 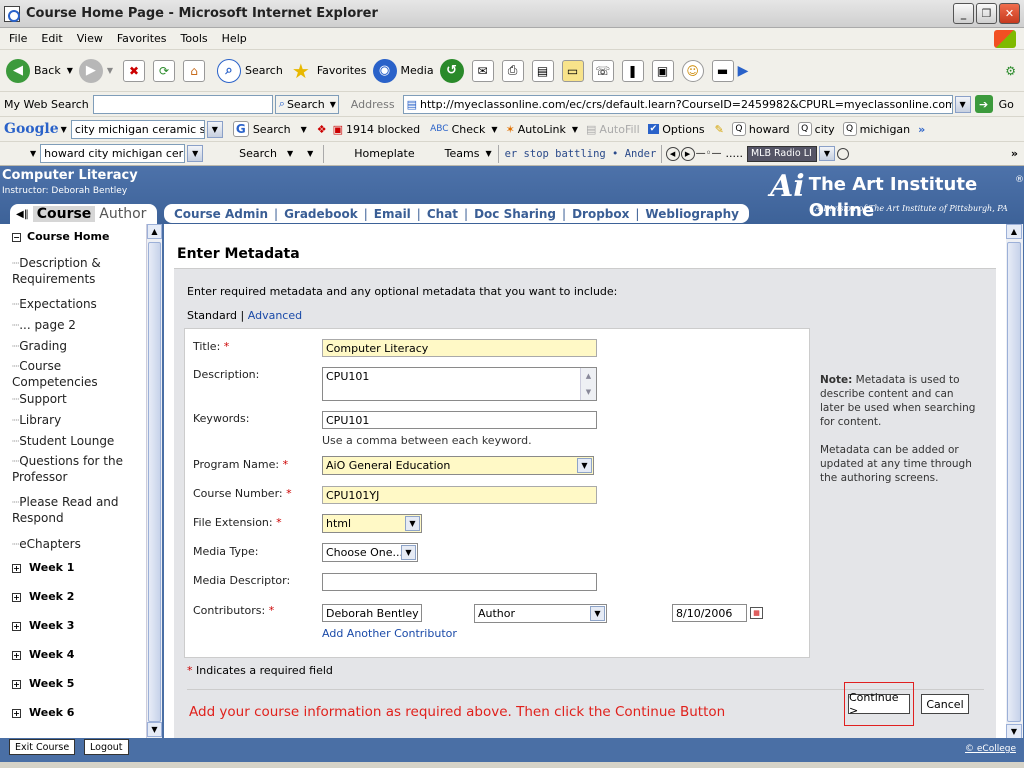 What do you see at coordinates (1014, 153) in the screenshot?
I see `links-more-chevron: »` at bounding box center [1014, 153].